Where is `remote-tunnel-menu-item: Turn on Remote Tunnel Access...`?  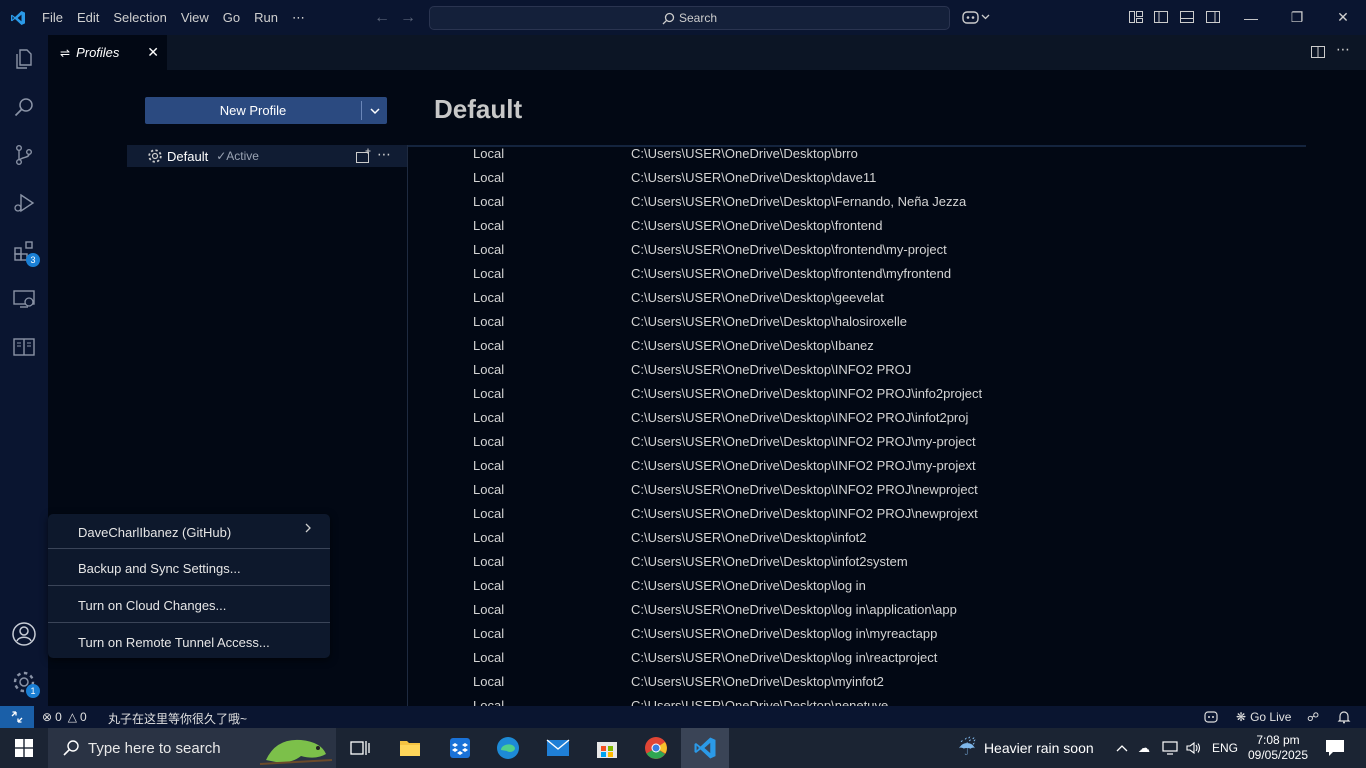 remote-tunnel-menu-item: Turn on Remote Tunnel Access... is located at coordinates (189, 642).